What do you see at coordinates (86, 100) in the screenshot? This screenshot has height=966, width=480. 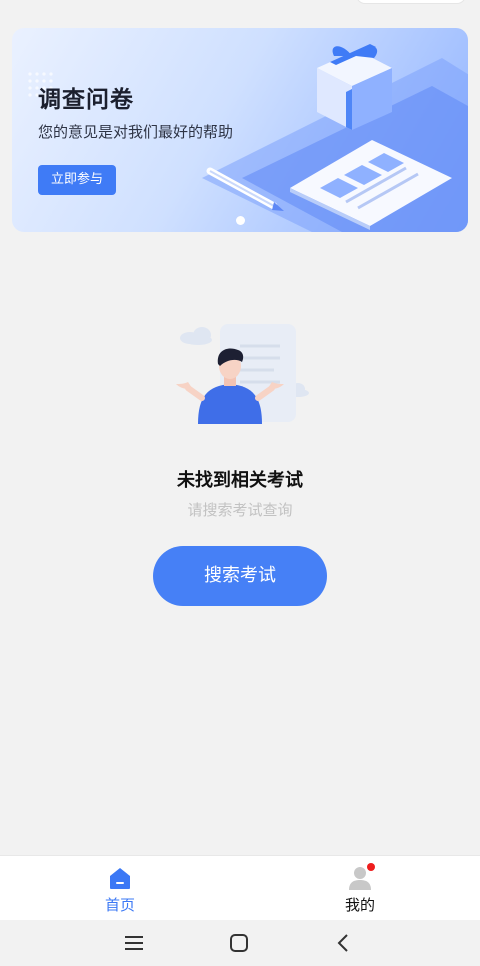 I see `banner-title: 调查问卷` at bounding box center [86, 100].